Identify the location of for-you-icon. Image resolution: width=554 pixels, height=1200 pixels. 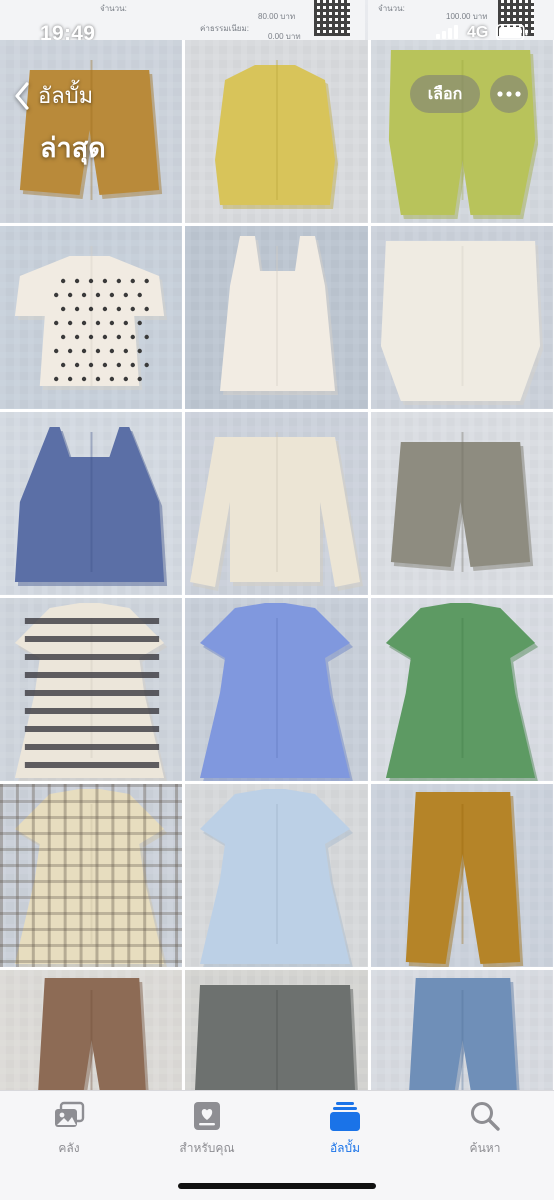
(207, 1116).